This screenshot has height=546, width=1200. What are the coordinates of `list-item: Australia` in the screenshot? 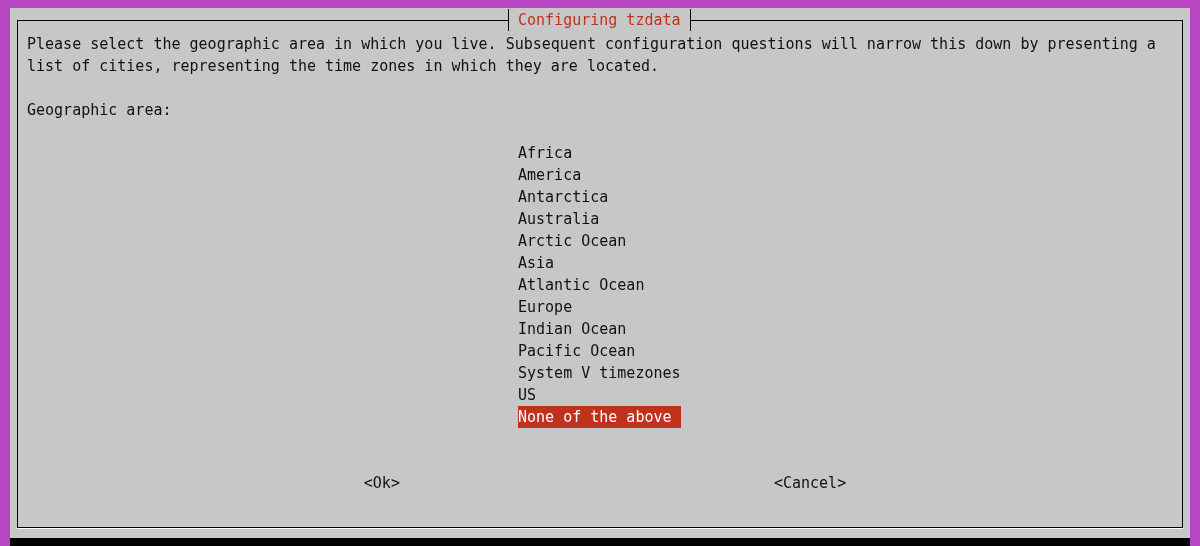 It's located at (599, 219).